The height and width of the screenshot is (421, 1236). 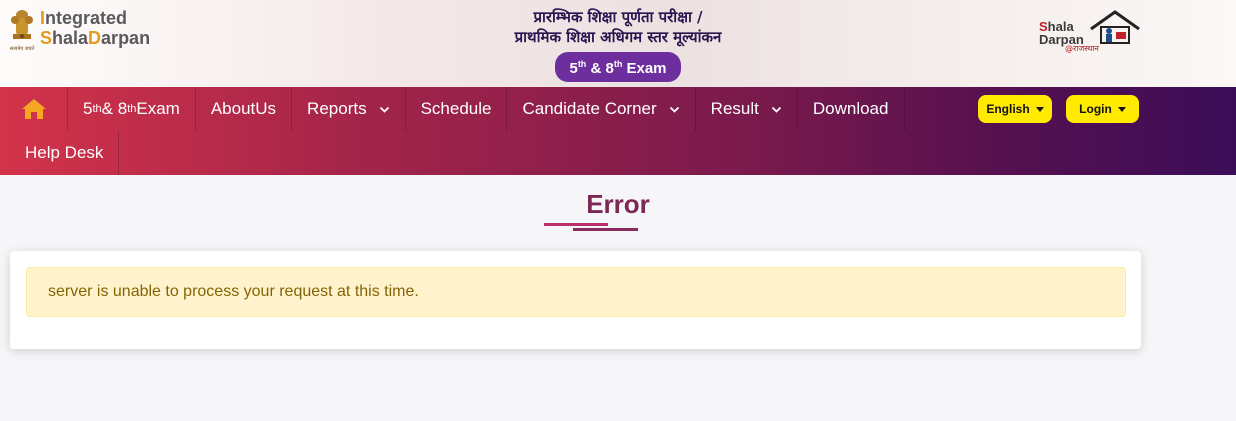 I want to click on shaladarpan-rajasthan-logo: Shala Darpan @राजस्थान, so click(x=1091, y=33).